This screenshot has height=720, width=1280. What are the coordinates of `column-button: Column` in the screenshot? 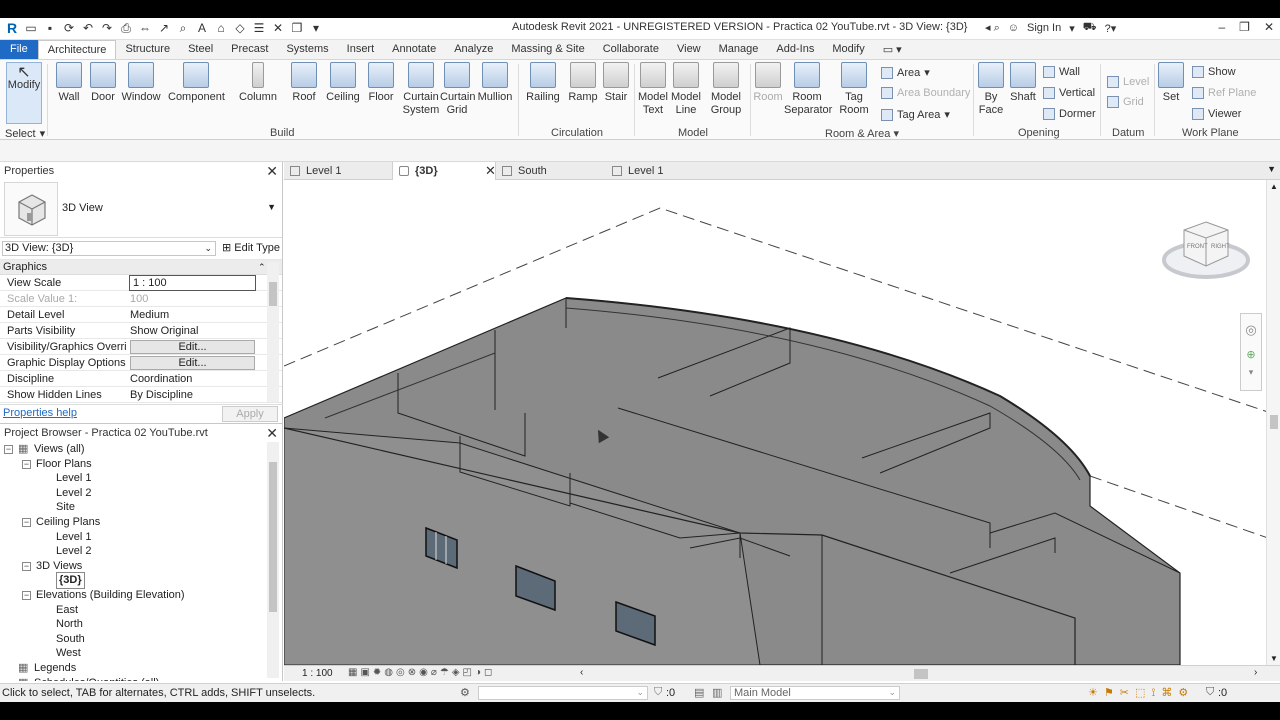 It's located at (258, 83).